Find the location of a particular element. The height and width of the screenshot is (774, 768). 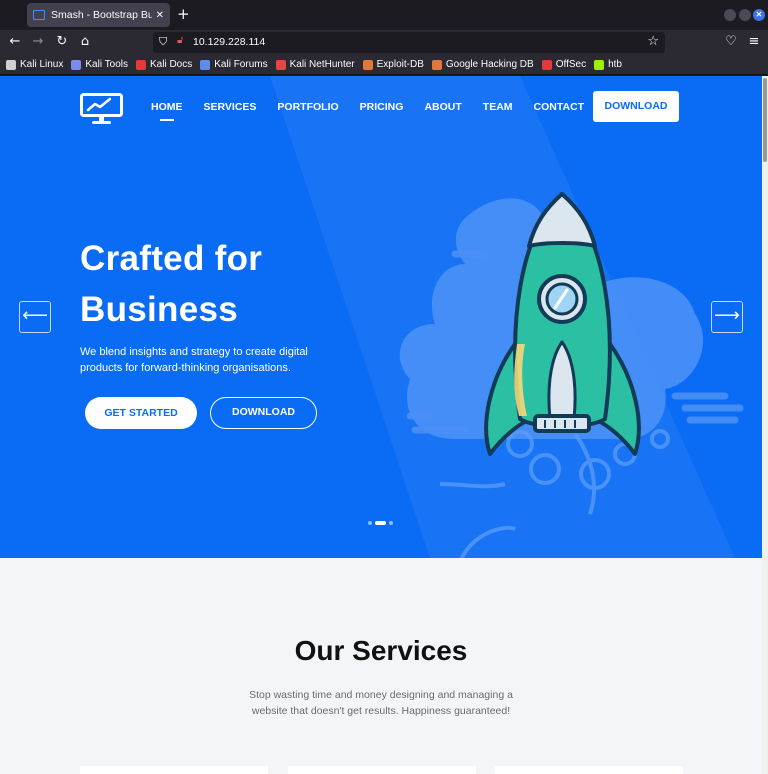

bookmark-item: Kali Linux is located at coordinates (34, 64).